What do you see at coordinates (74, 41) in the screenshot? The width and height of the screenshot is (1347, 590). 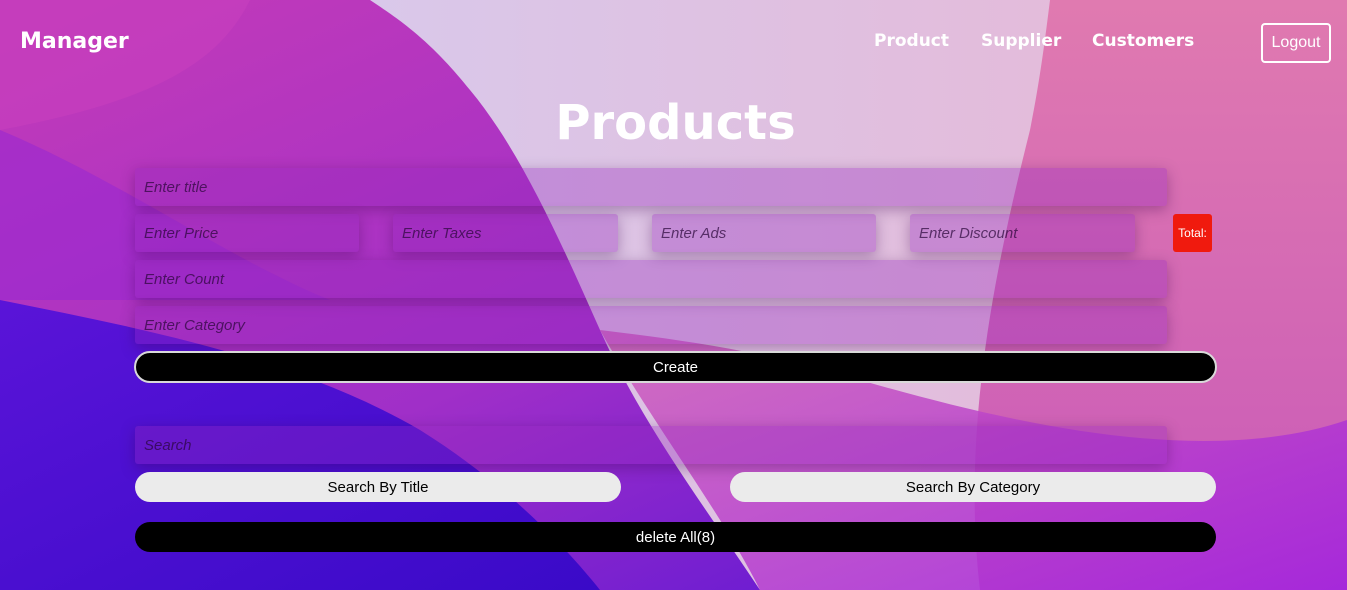 I see `brand-logo: Manager` at bounding box center [74, 41].